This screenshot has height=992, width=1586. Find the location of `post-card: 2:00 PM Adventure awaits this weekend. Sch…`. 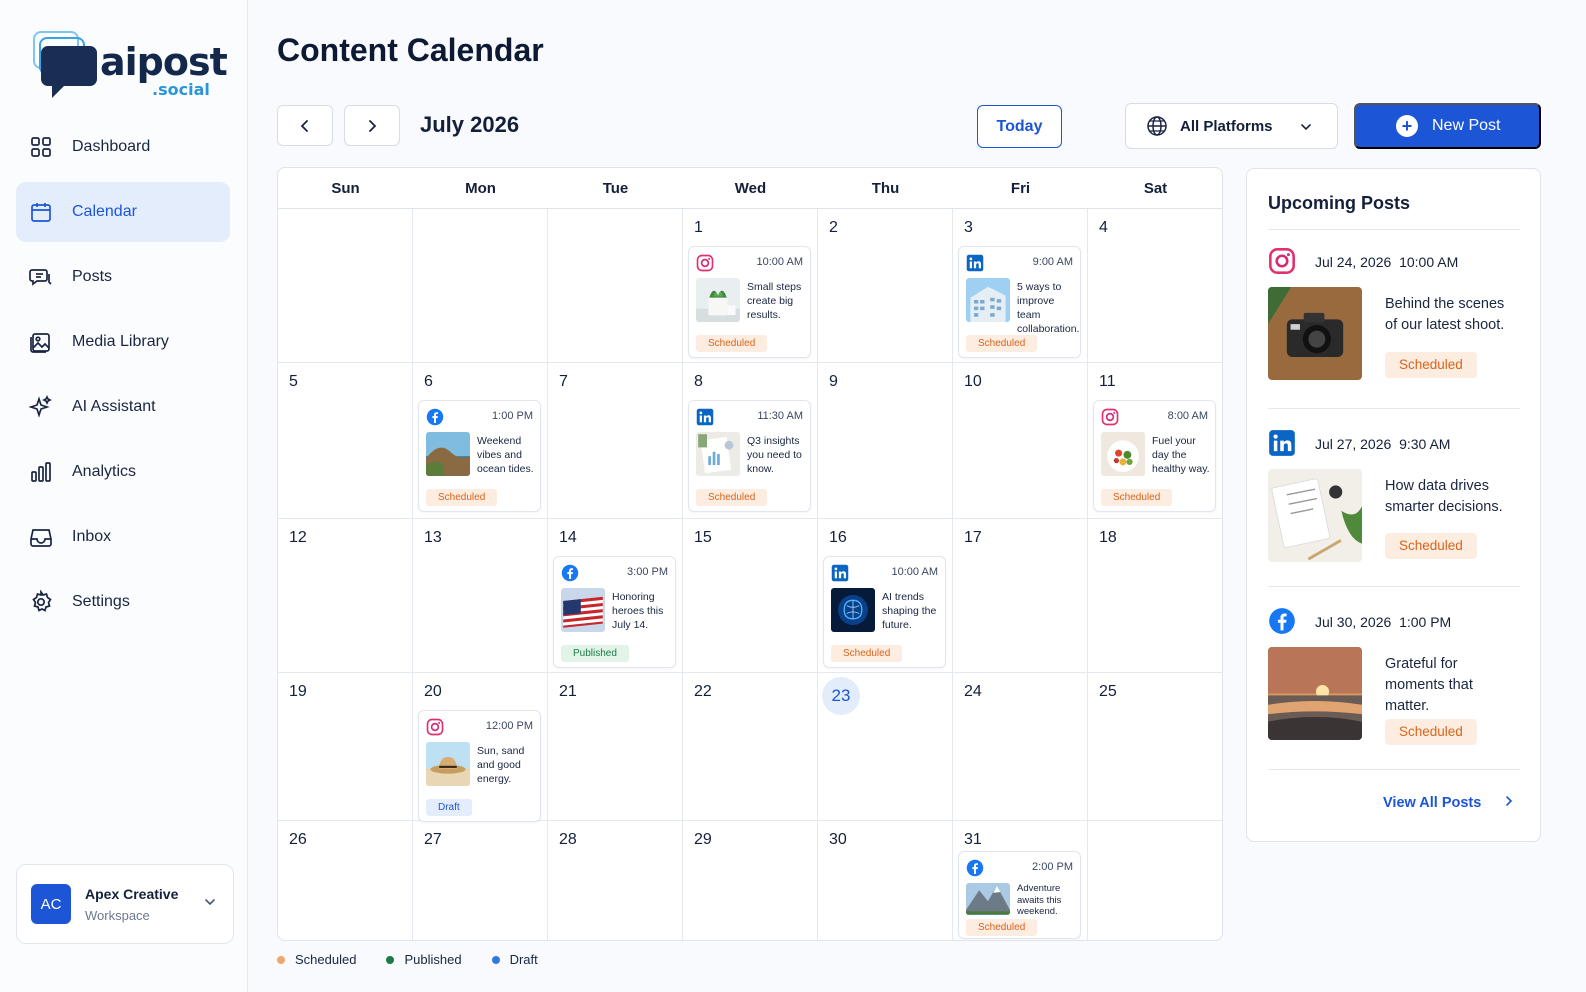

post-card: 2:00 PM Adventure awaits this weekend. Sch… is located at coordinates (1019, 895).